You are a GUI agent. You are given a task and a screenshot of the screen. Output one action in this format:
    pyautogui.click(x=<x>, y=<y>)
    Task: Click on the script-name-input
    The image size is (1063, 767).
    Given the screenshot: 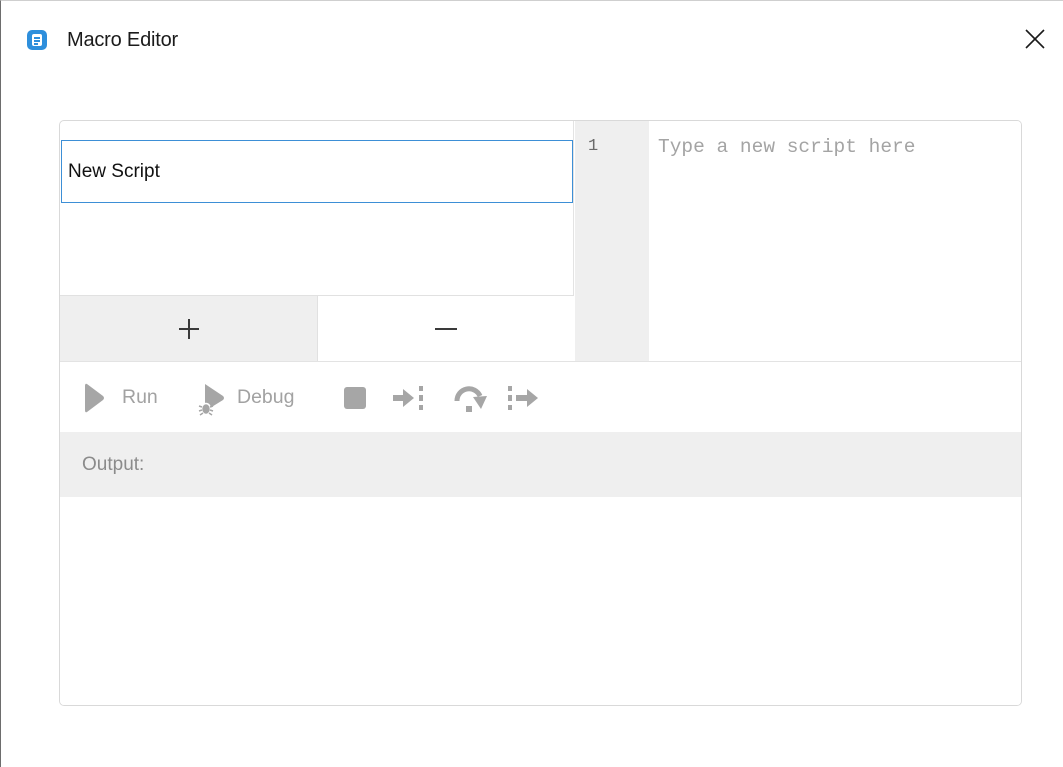 What is the action you would take?
    pyautogui.click(x=317, y=171)
    